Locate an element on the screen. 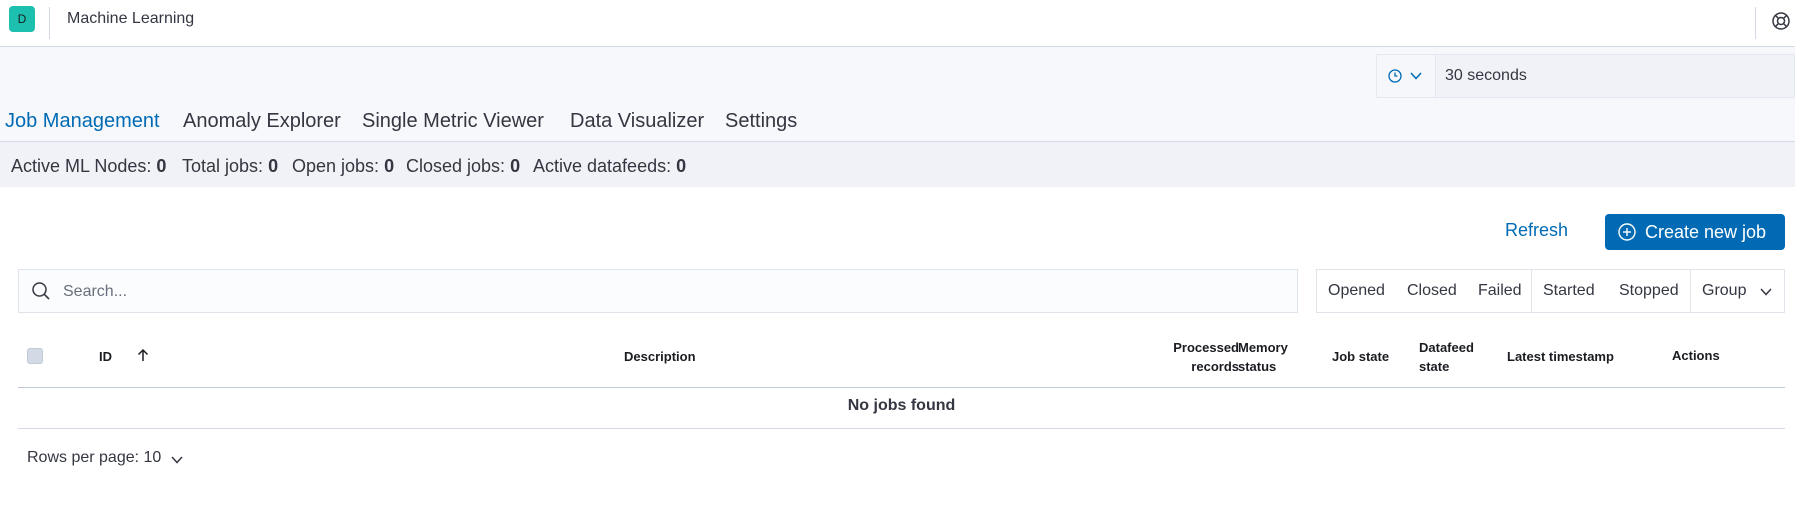 The width and height of the screenshot is (1795, 519). column-header-actions: Actions is located at coordinates (1696, 355).